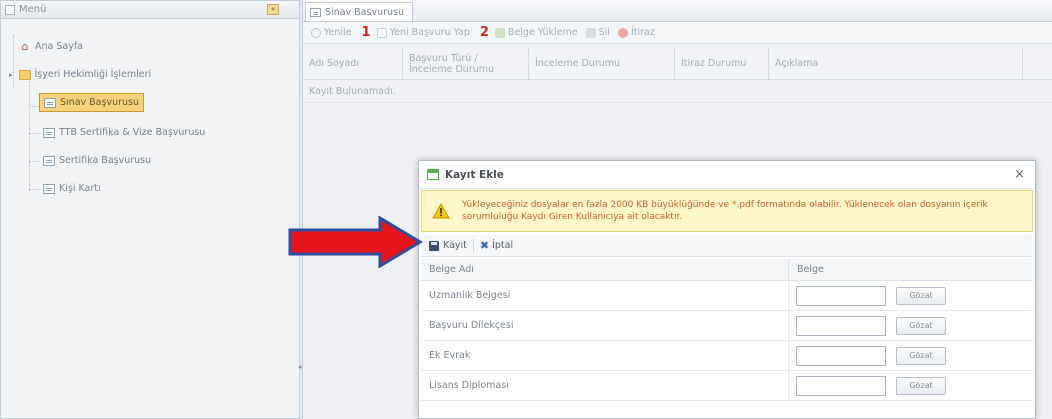 The height and width of the screenshot is (419, 1052). Describe the element at coordinates (429, 32) in the screenshot. I see `new-application-label: Yeni Başvuru Yap` at that location.